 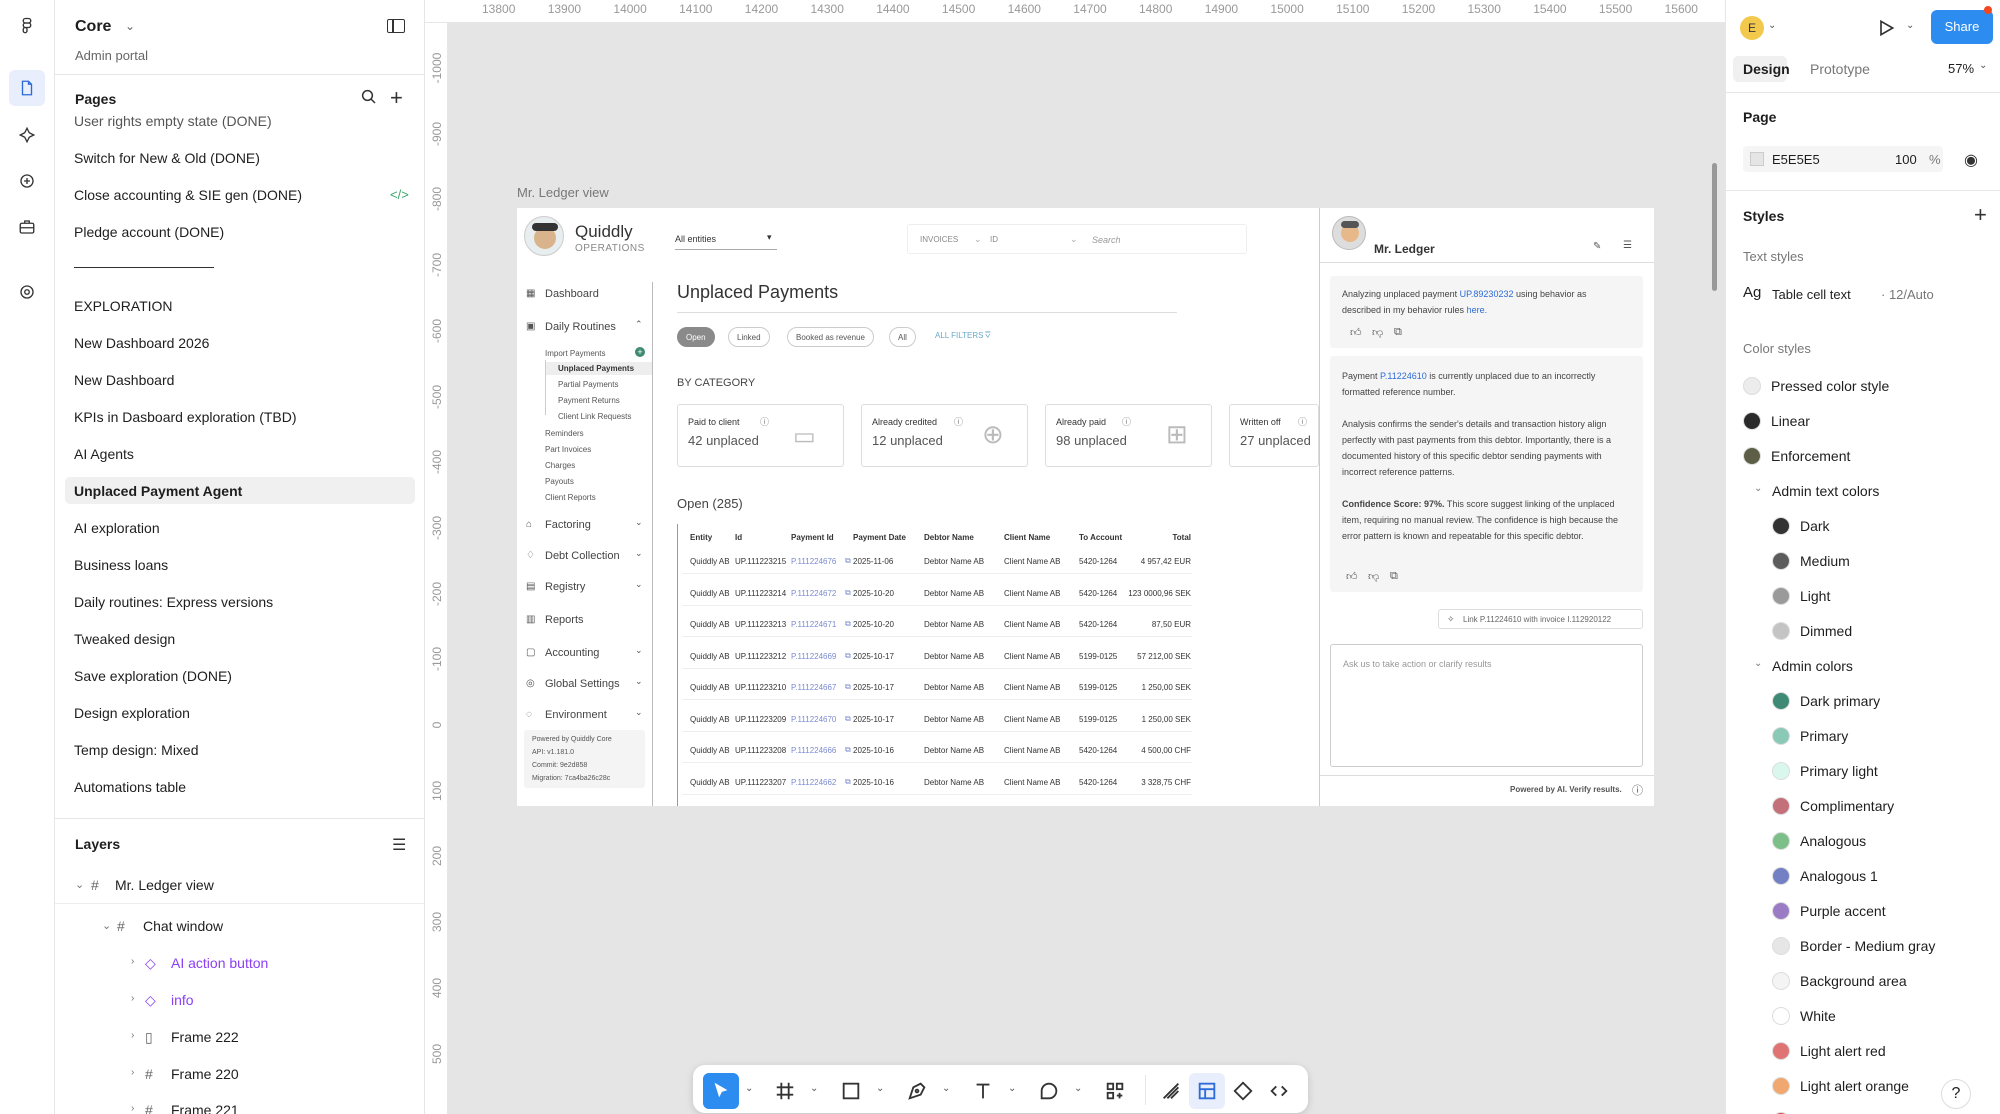 What do you see at coordinates (1106, 240) in the screenshot?
I see `search-placeholder: Search` at bounding box center [1106, 240].